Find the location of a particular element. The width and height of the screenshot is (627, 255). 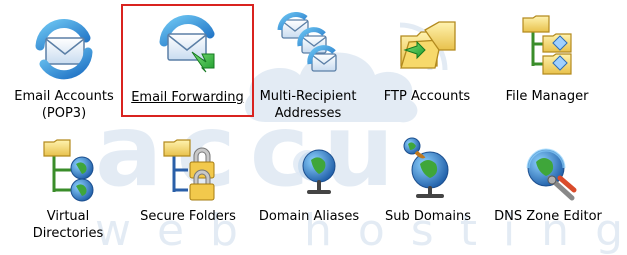

tile-ftp-accounts: FTP Accounts is located at coordinates (427, 64).